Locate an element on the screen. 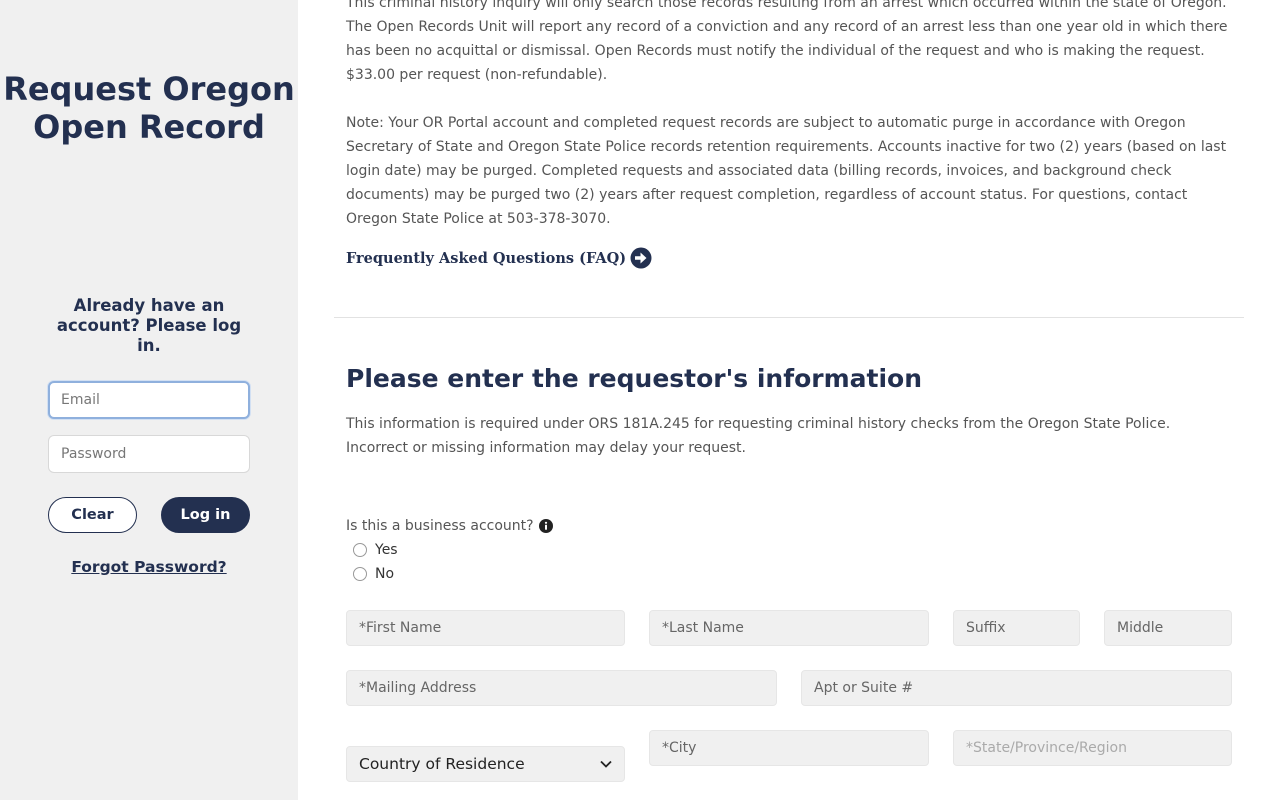 The image size is (1280, 800). chevron-down-icon is located at coordinates (606, 764).